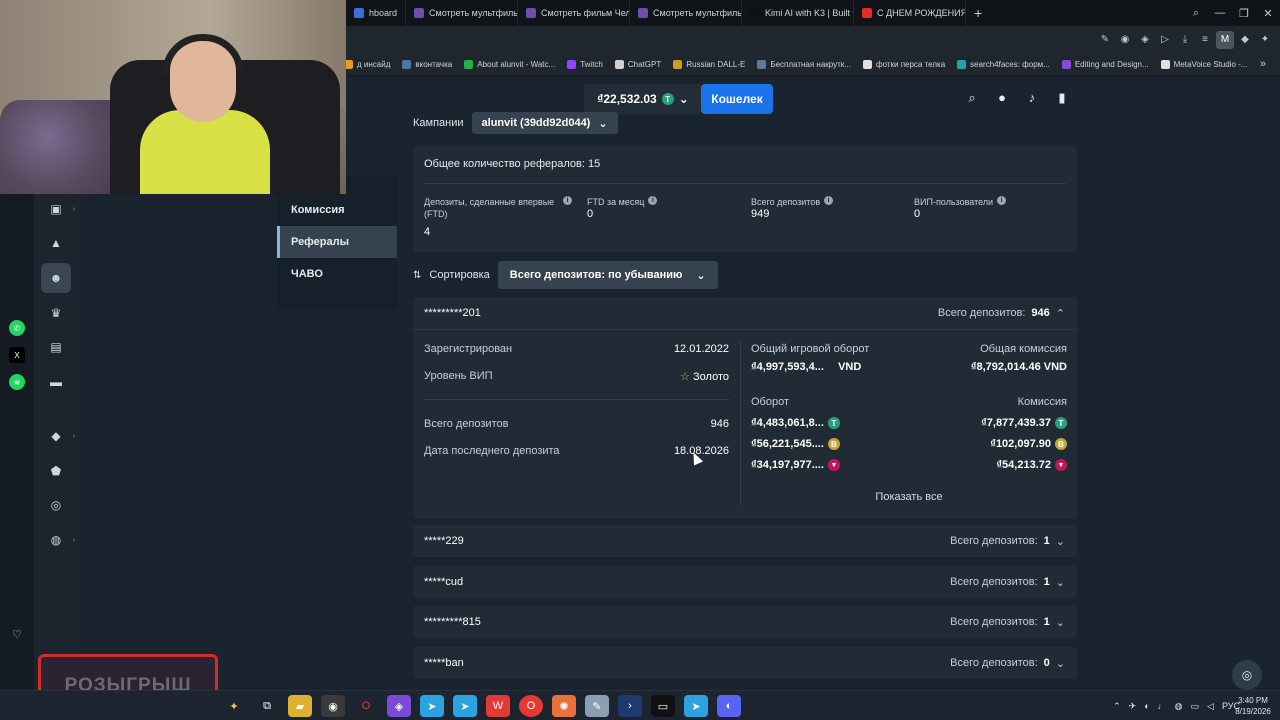  I want to click on shield-check-icon: ⬟, so click(56, 471).